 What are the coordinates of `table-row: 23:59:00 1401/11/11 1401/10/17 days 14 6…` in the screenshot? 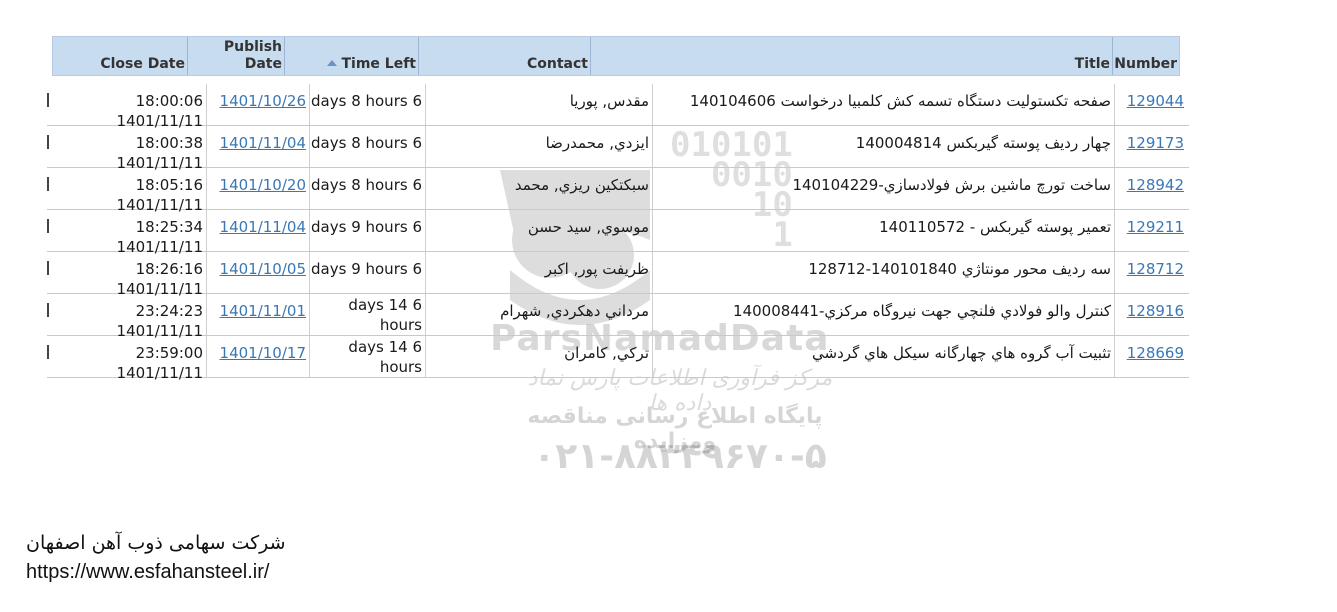 It's located at (618, 359).